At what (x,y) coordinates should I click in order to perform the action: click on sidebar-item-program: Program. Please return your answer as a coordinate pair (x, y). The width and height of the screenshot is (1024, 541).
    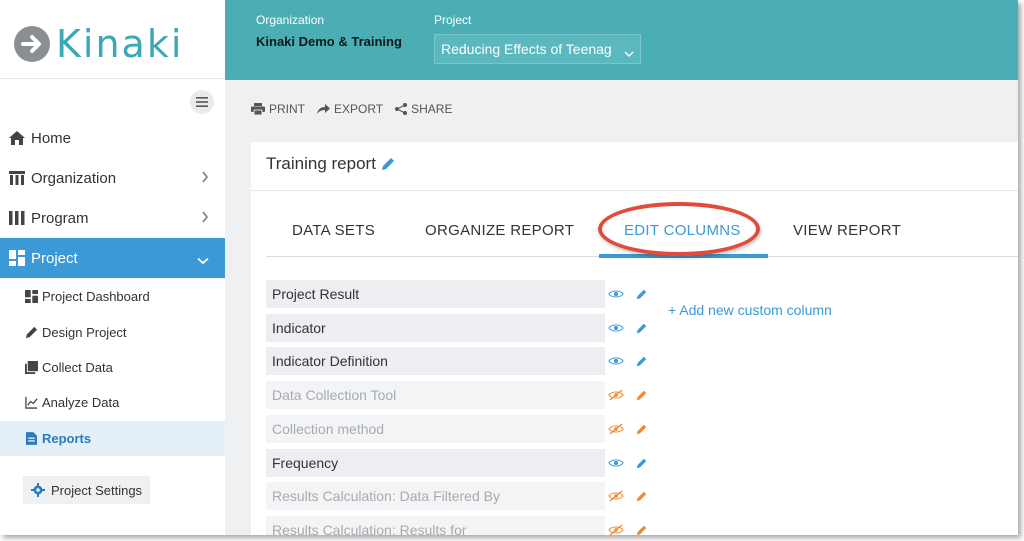
    Looking at the image, I should click on (112, 218).